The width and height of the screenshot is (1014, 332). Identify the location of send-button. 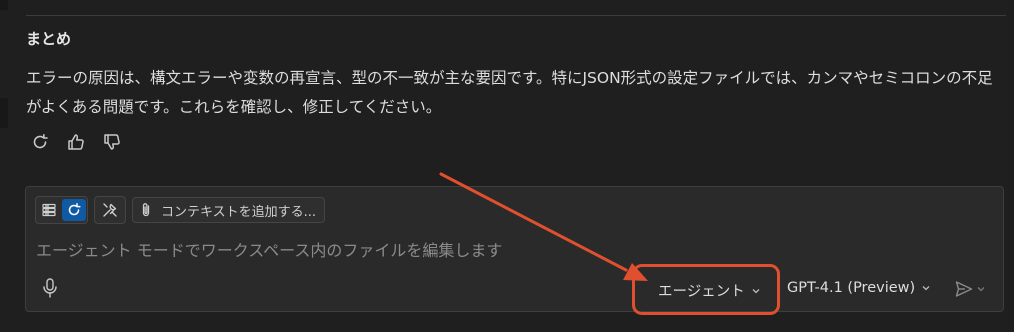
(970, 289).